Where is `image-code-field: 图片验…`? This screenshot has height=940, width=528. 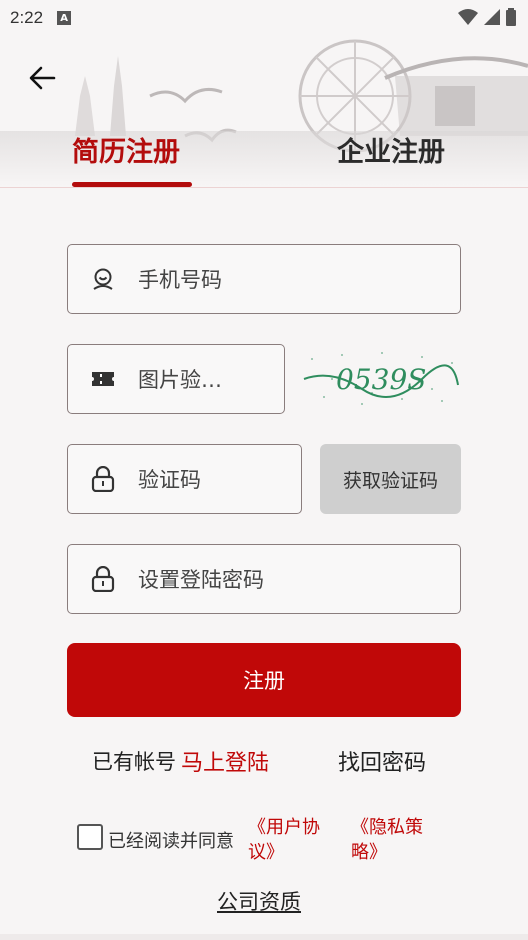
image-code-field: 图片验… is located at coordinates (176, 379).